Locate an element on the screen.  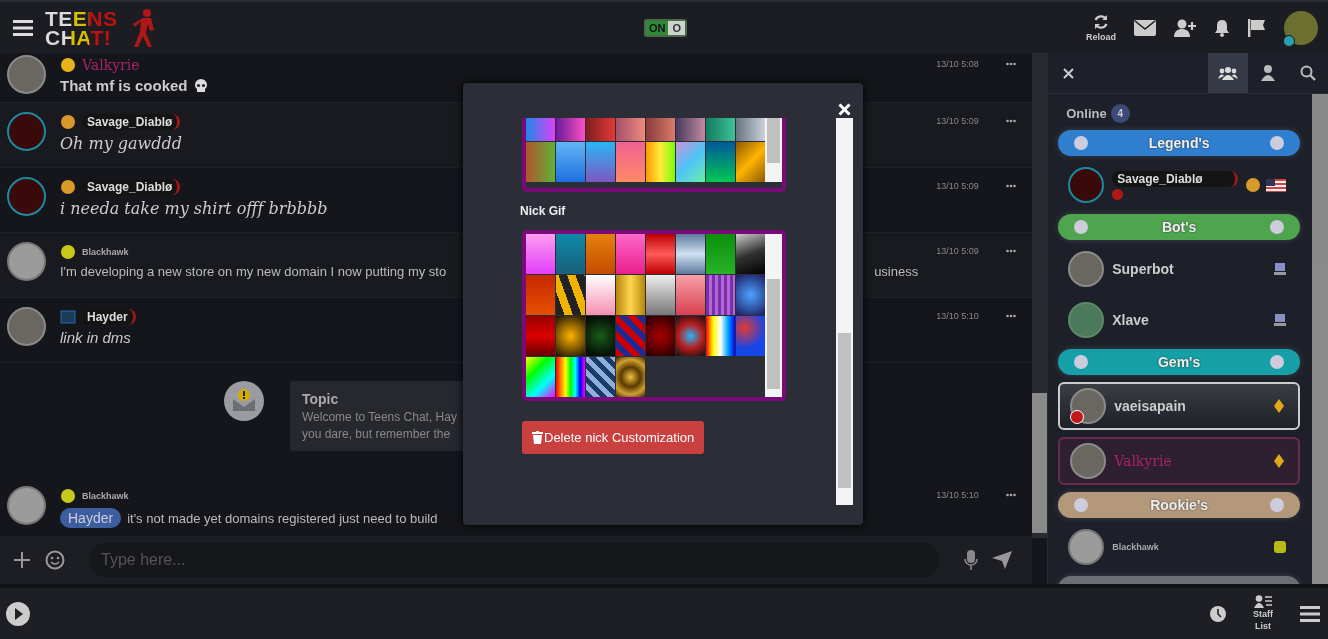
microphone-icon is located at coordinates (971, 560).